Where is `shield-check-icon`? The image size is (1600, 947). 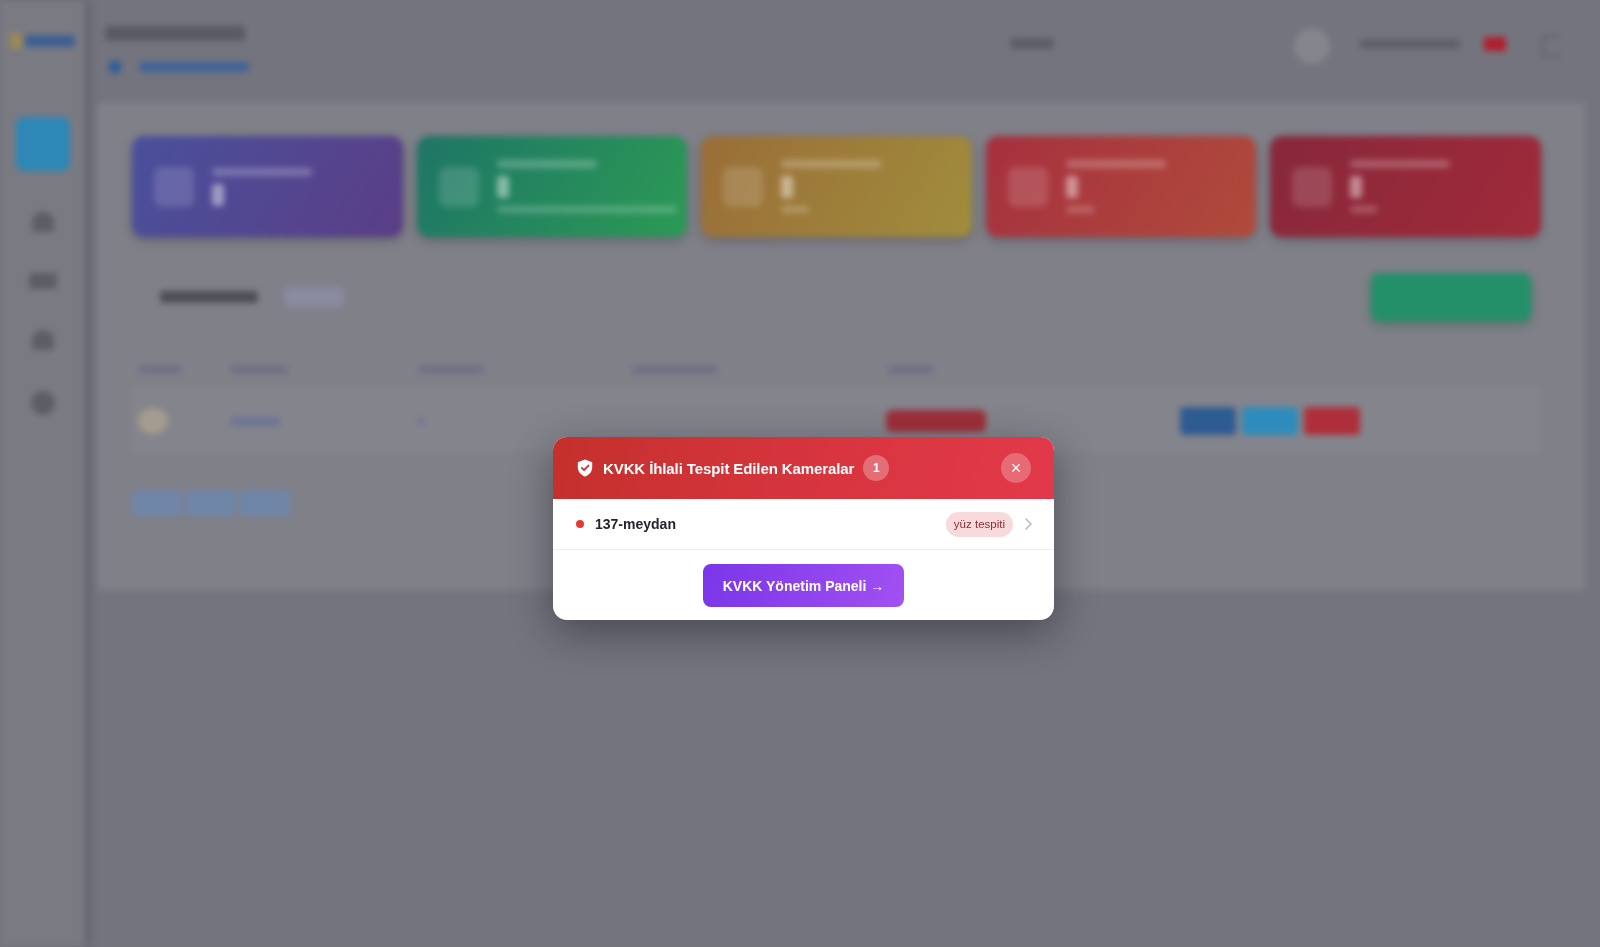 shield-check-icon is located at coordinates (585, 468).